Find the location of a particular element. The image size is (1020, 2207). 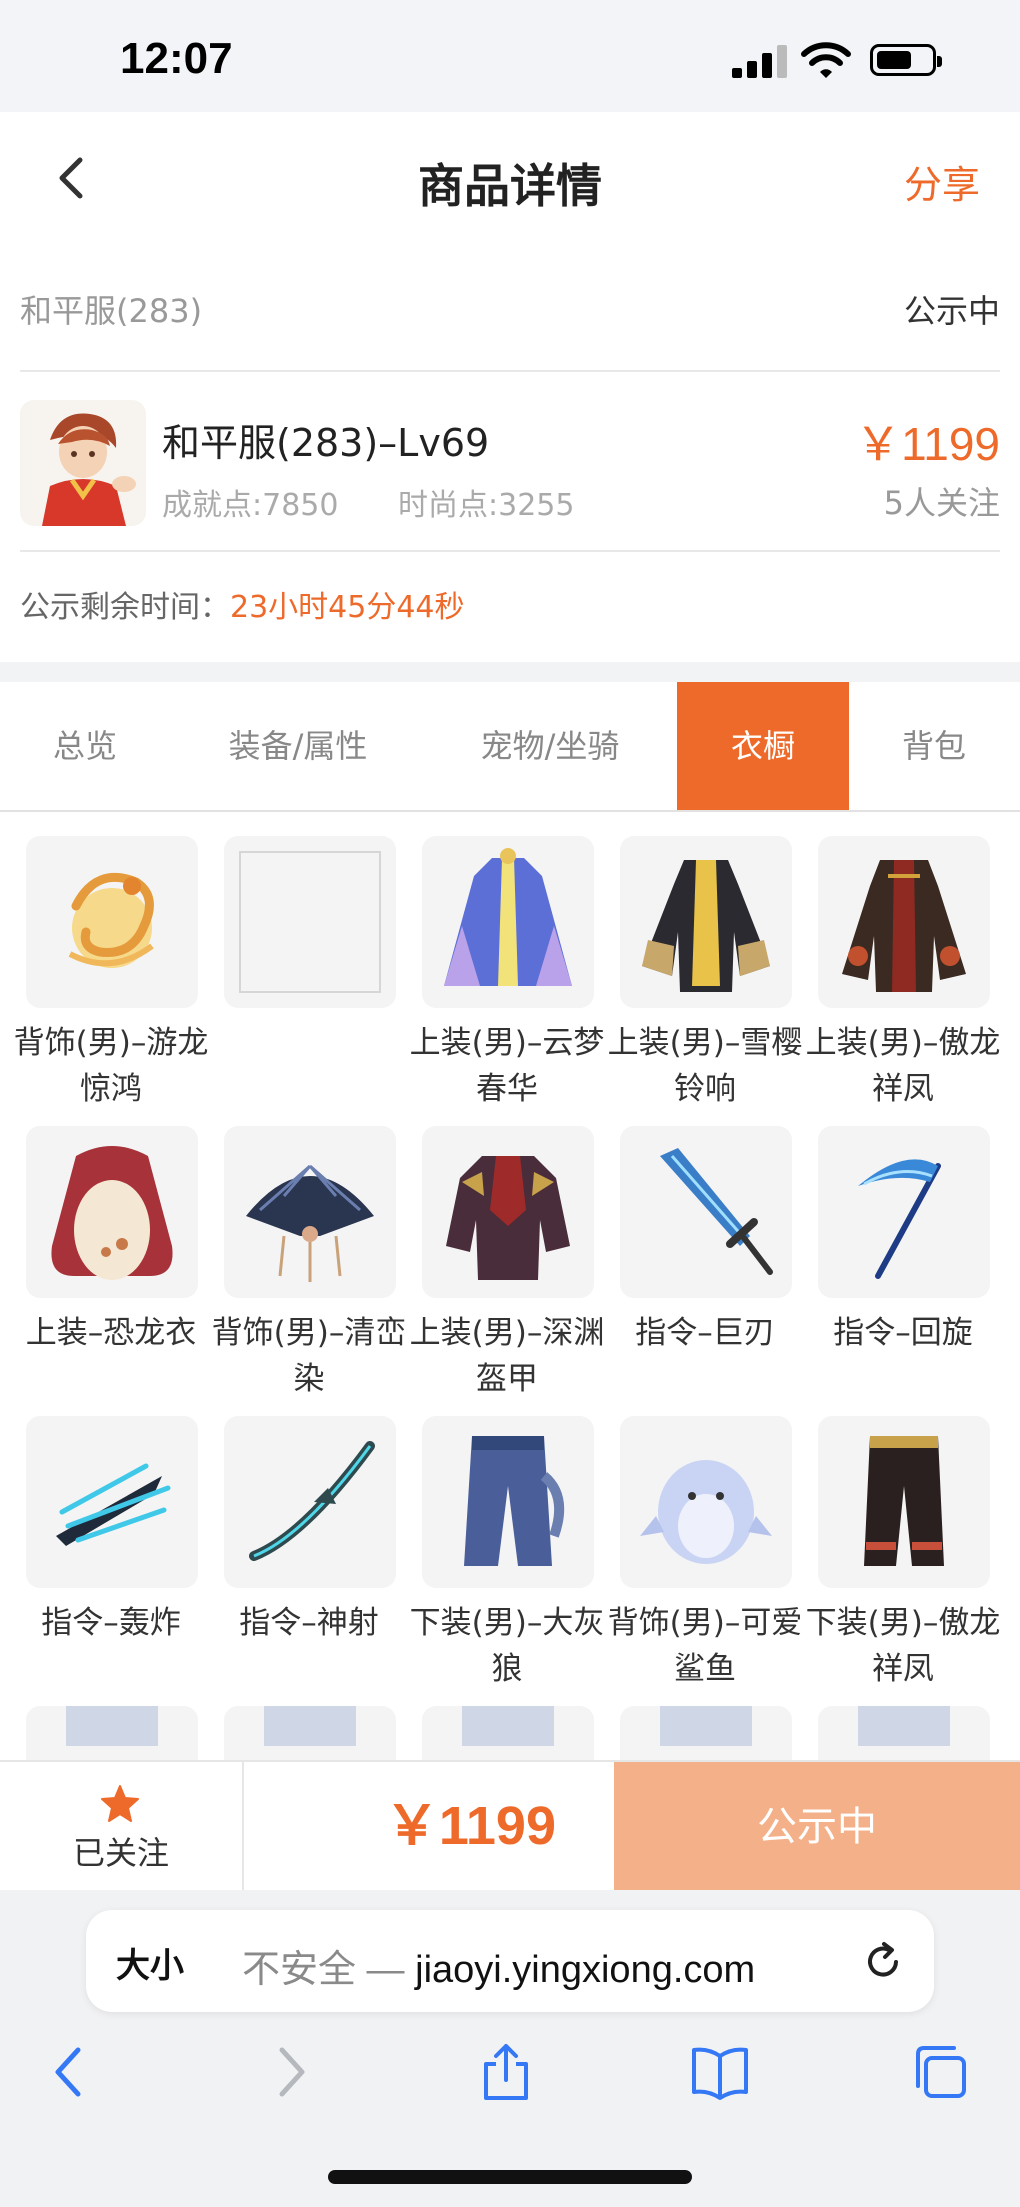

follow-label: 已关注 is located at coordinates (120, 1853).